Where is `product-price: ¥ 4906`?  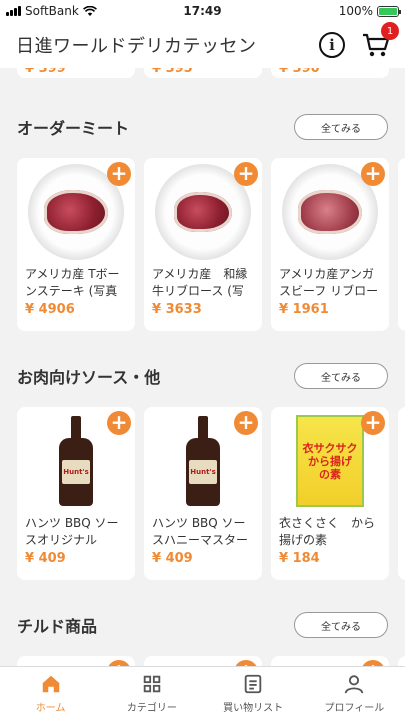 product-price: ¥ 4906 is located at coordinates (50, 309).